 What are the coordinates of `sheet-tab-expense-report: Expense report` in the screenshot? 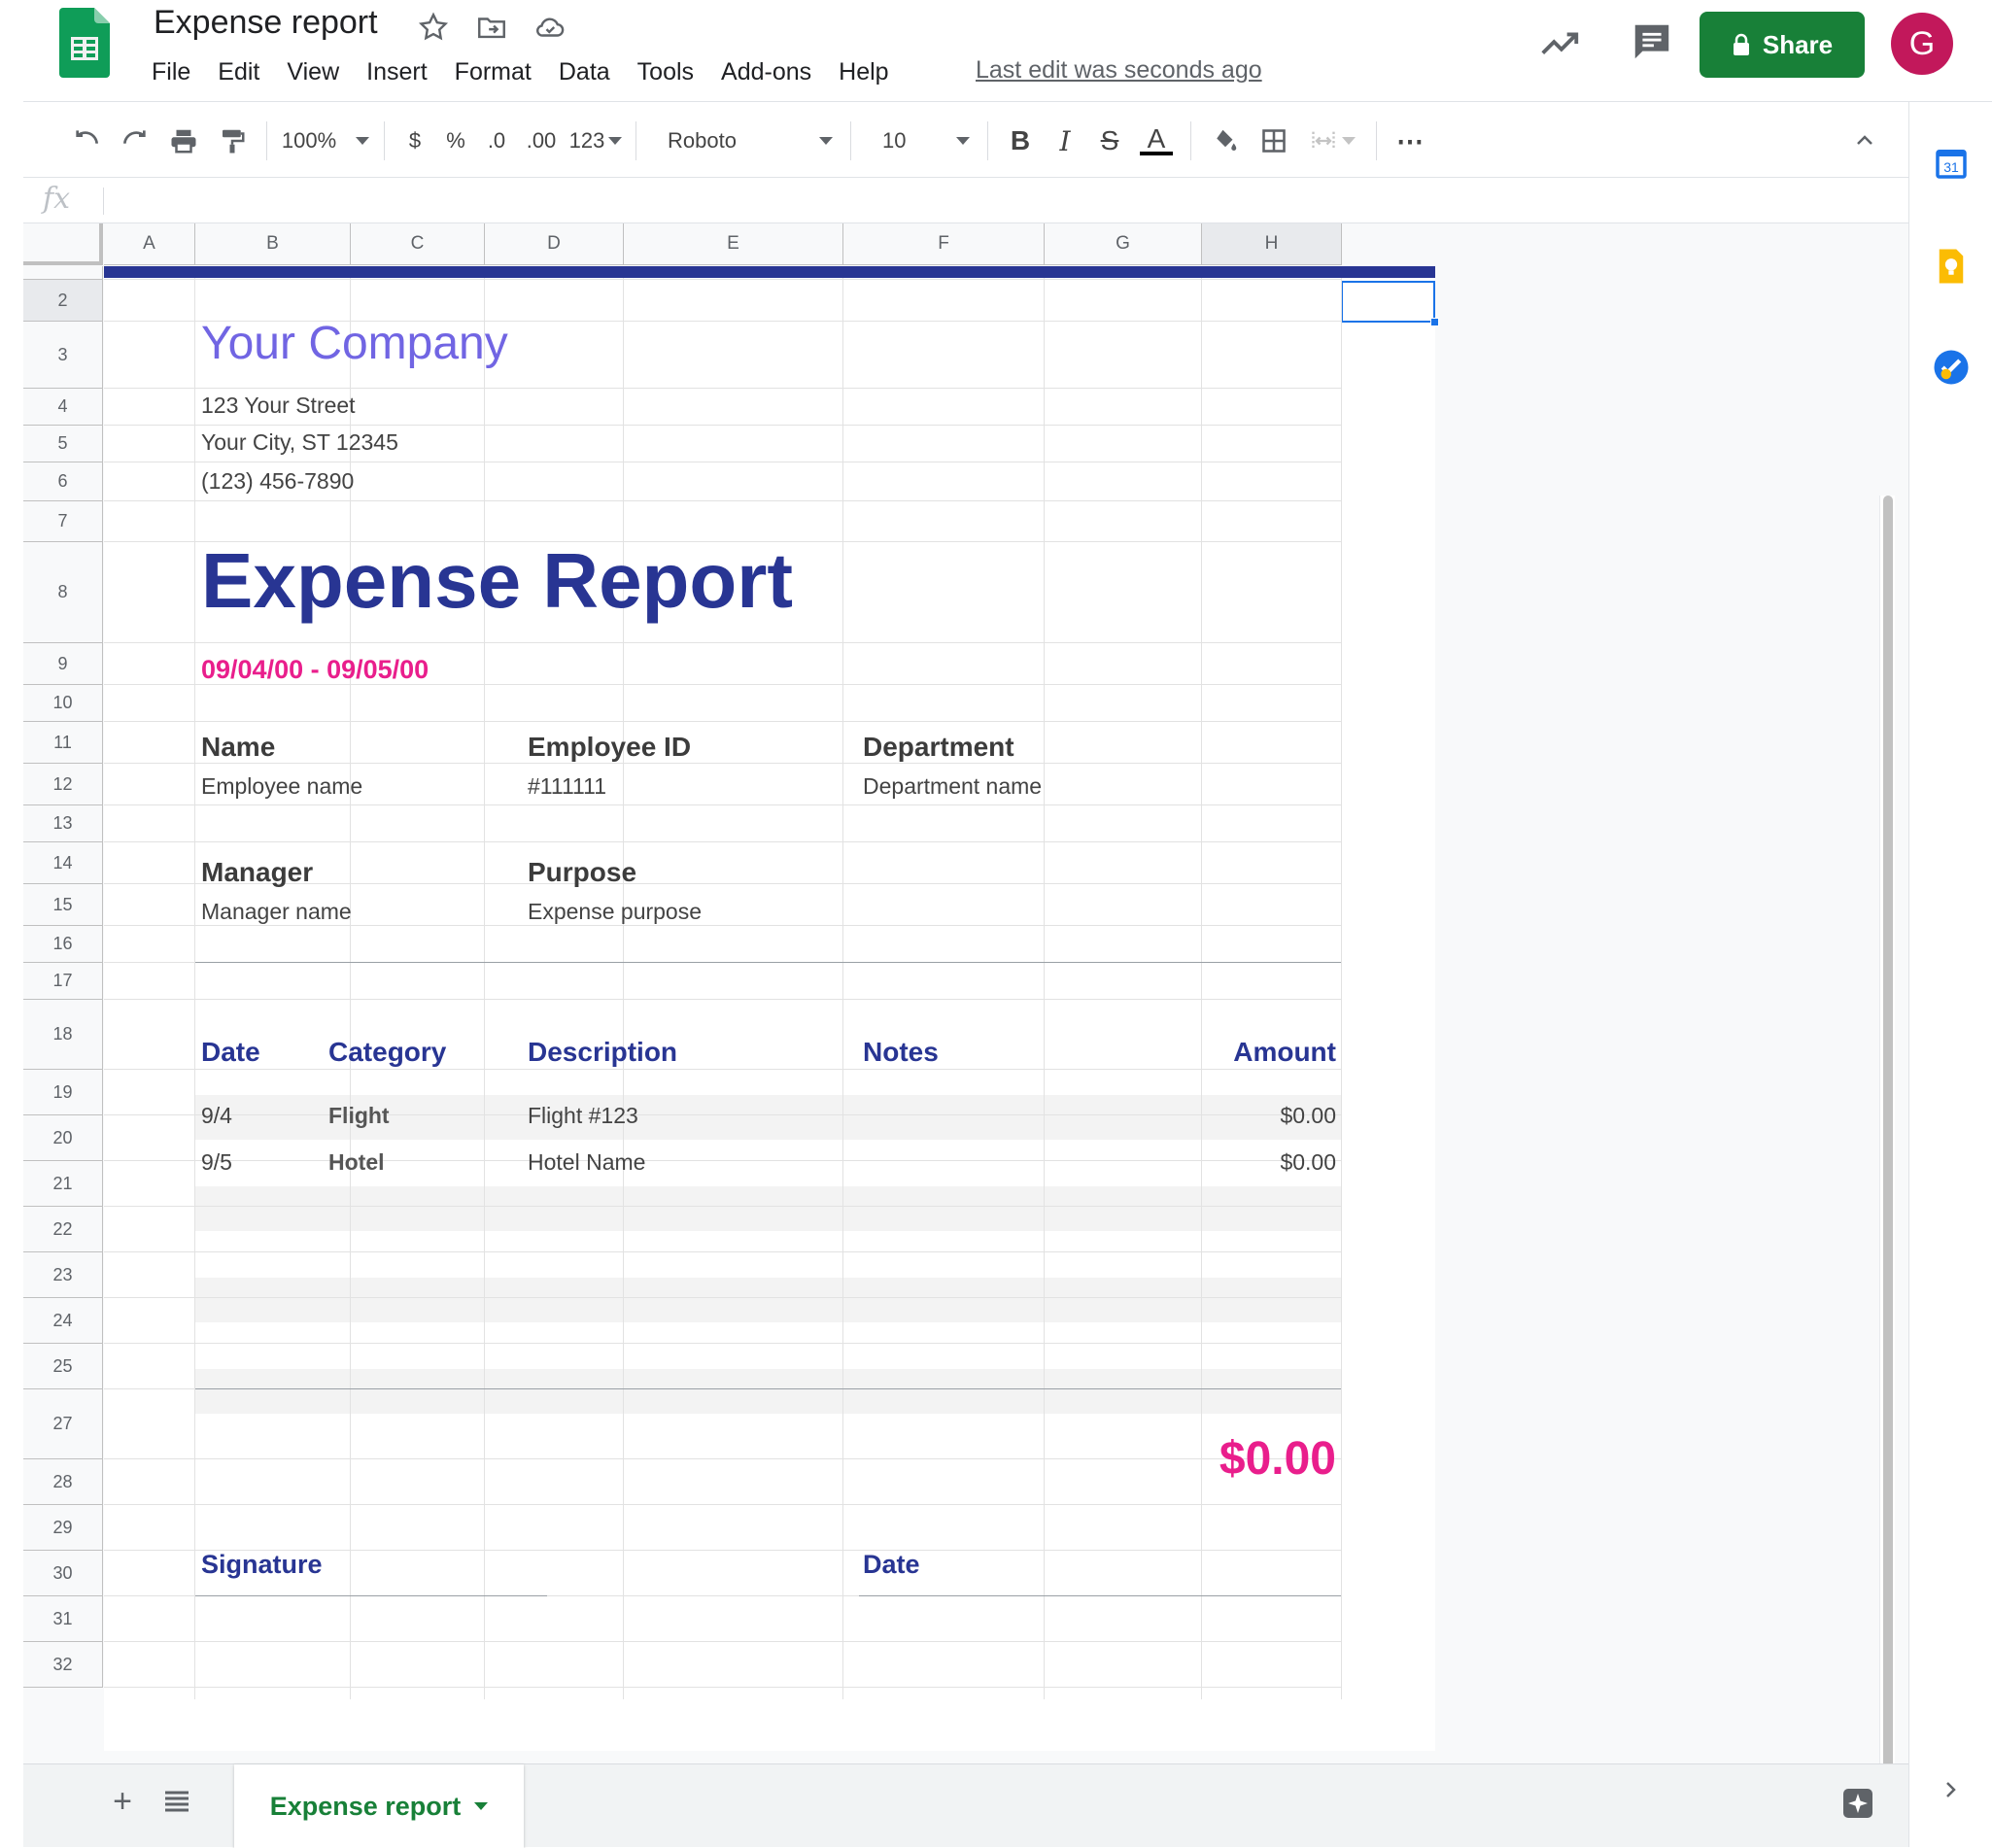 It's located at (379, 1806).